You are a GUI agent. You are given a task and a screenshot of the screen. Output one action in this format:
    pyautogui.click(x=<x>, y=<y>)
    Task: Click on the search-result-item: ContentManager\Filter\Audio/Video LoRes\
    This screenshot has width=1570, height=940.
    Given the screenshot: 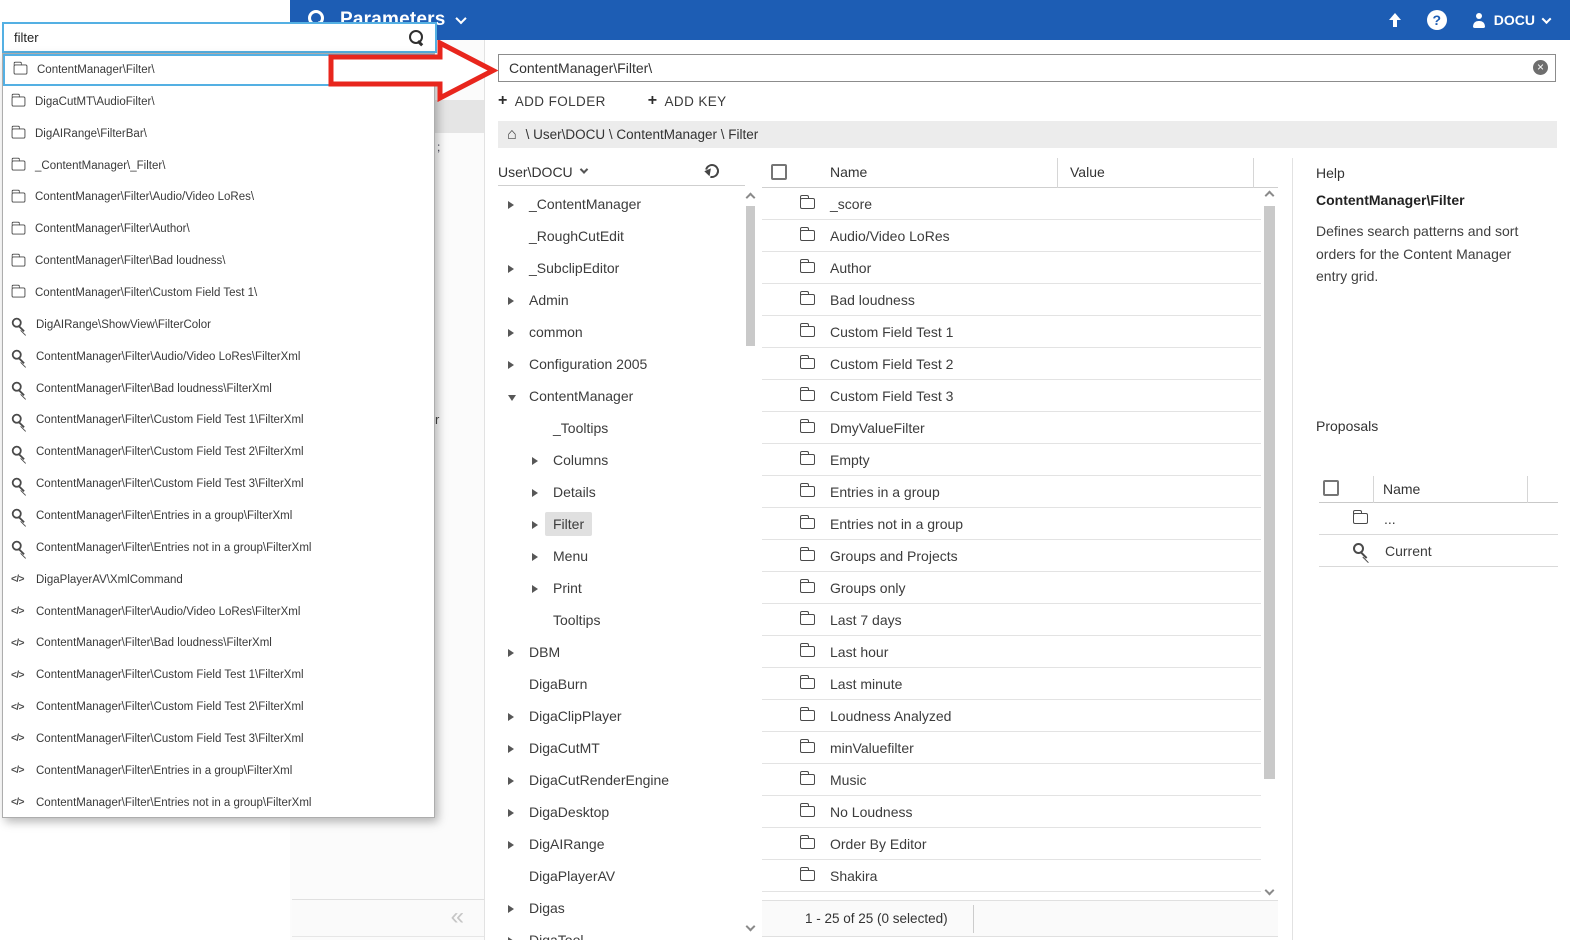 What is the action you would take?
    pyautogui.click(x=218, y=197)
    